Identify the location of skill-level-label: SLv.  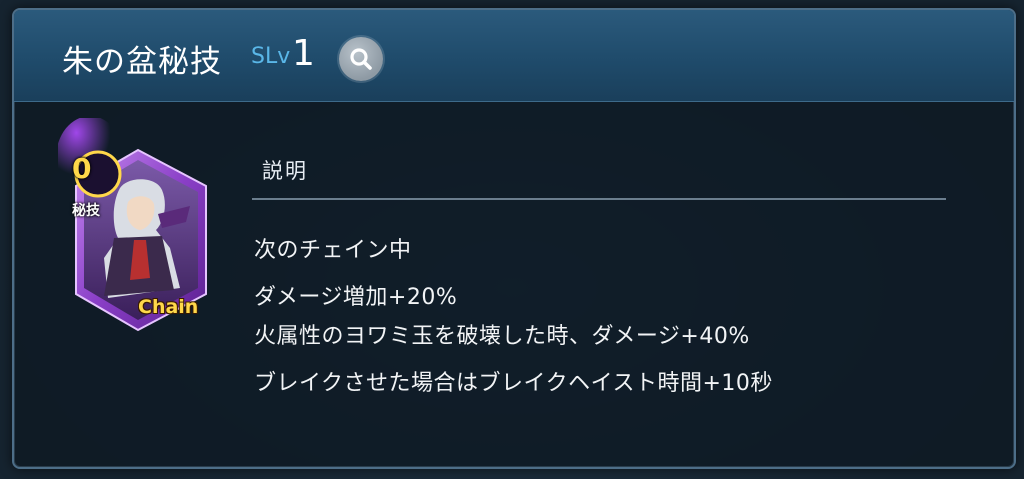
(271, 56).